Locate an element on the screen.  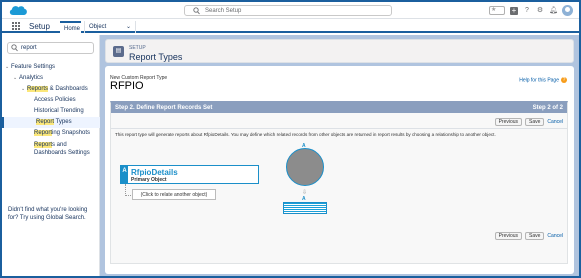
tab-home: Home is located at coordinates (70, 27).